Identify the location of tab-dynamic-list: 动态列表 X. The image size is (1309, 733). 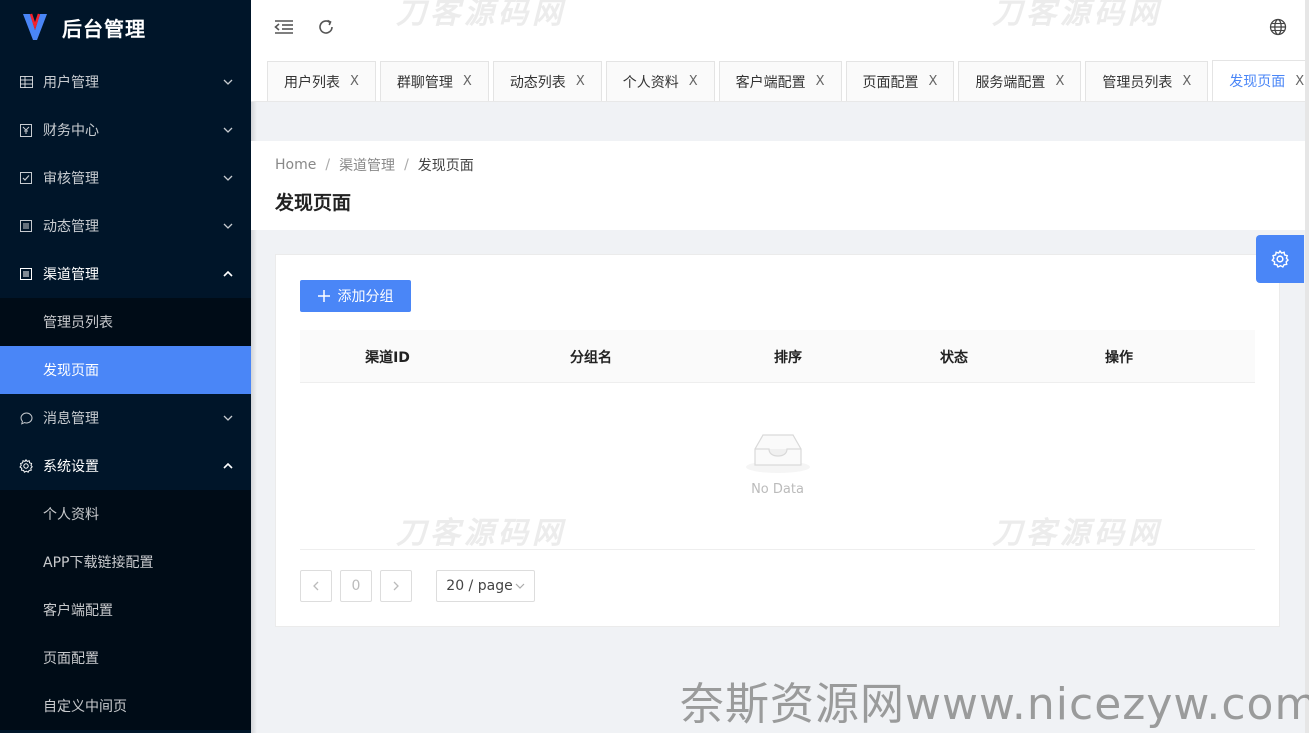
(547, 81).